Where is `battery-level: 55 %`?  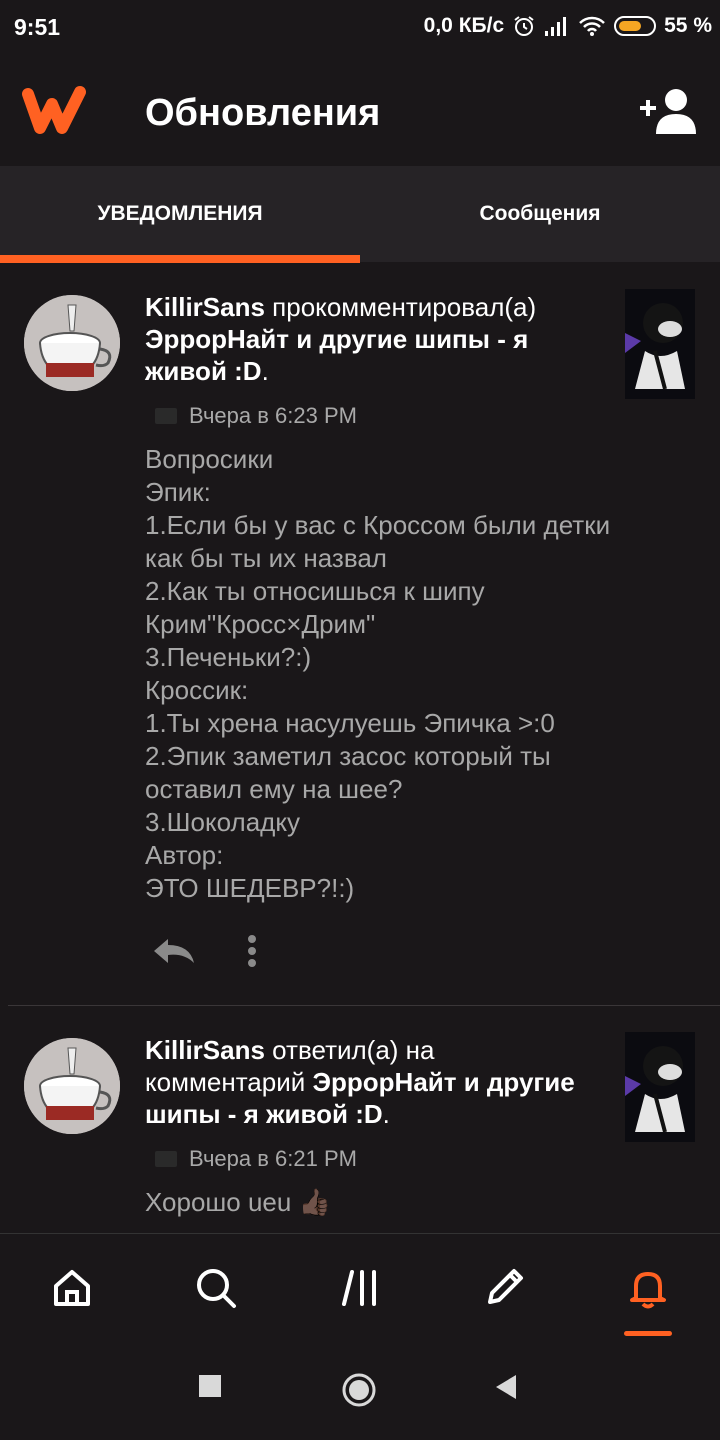
battery-level: 55 % is located at coordinates (688, 25).